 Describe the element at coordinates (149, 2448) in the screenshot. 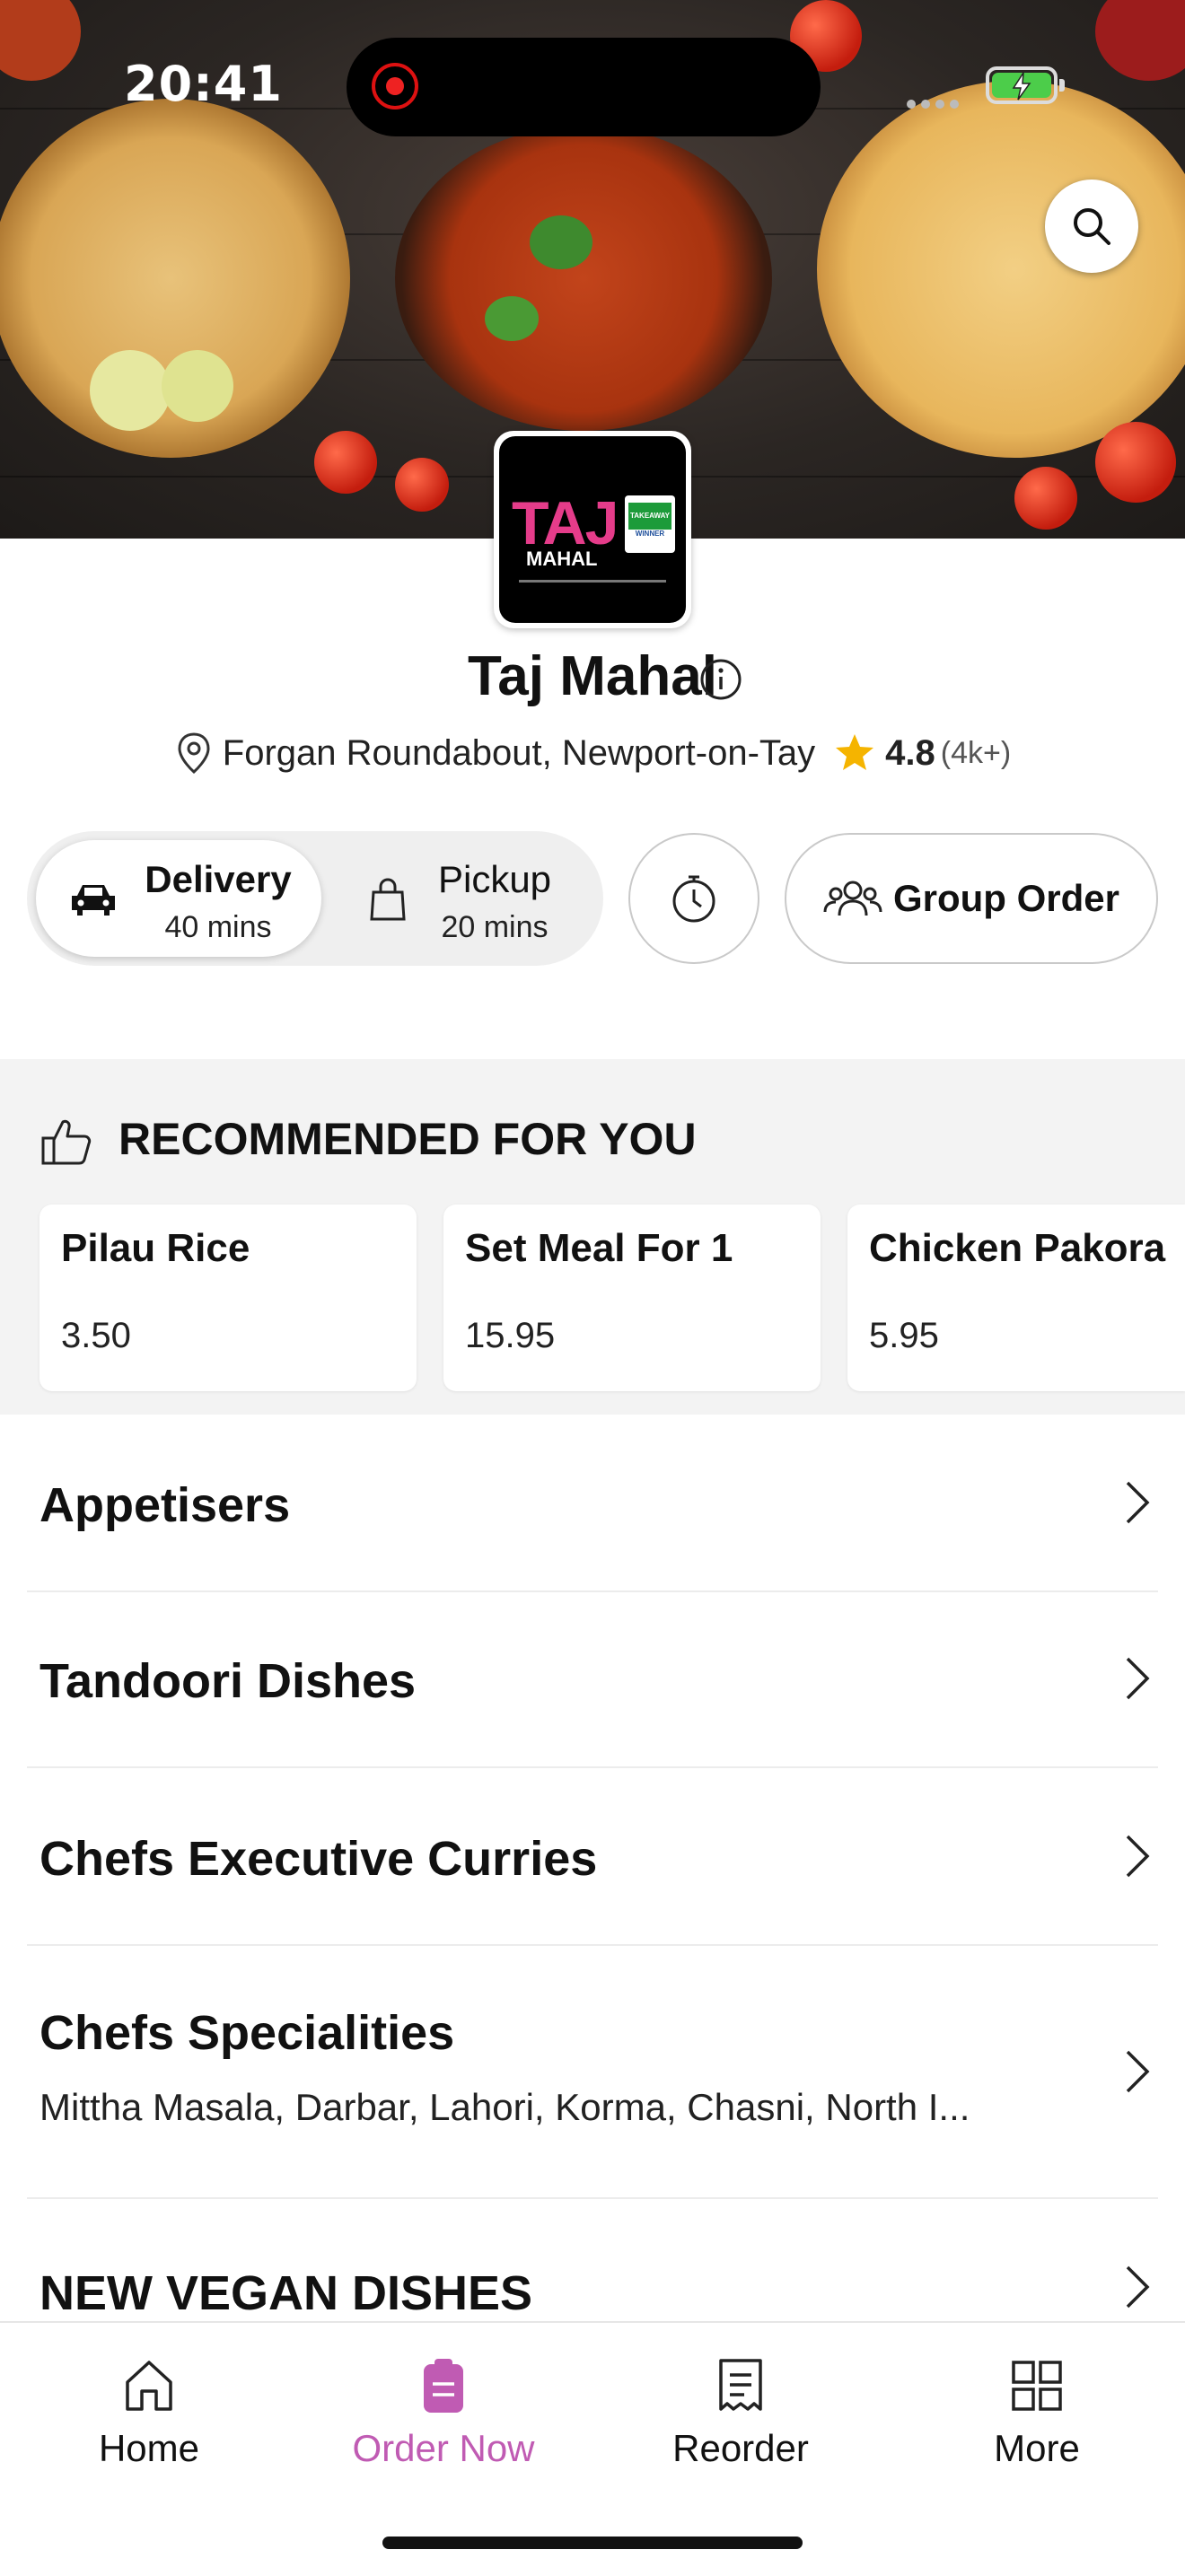

I see `tab-label: Home` at that location.